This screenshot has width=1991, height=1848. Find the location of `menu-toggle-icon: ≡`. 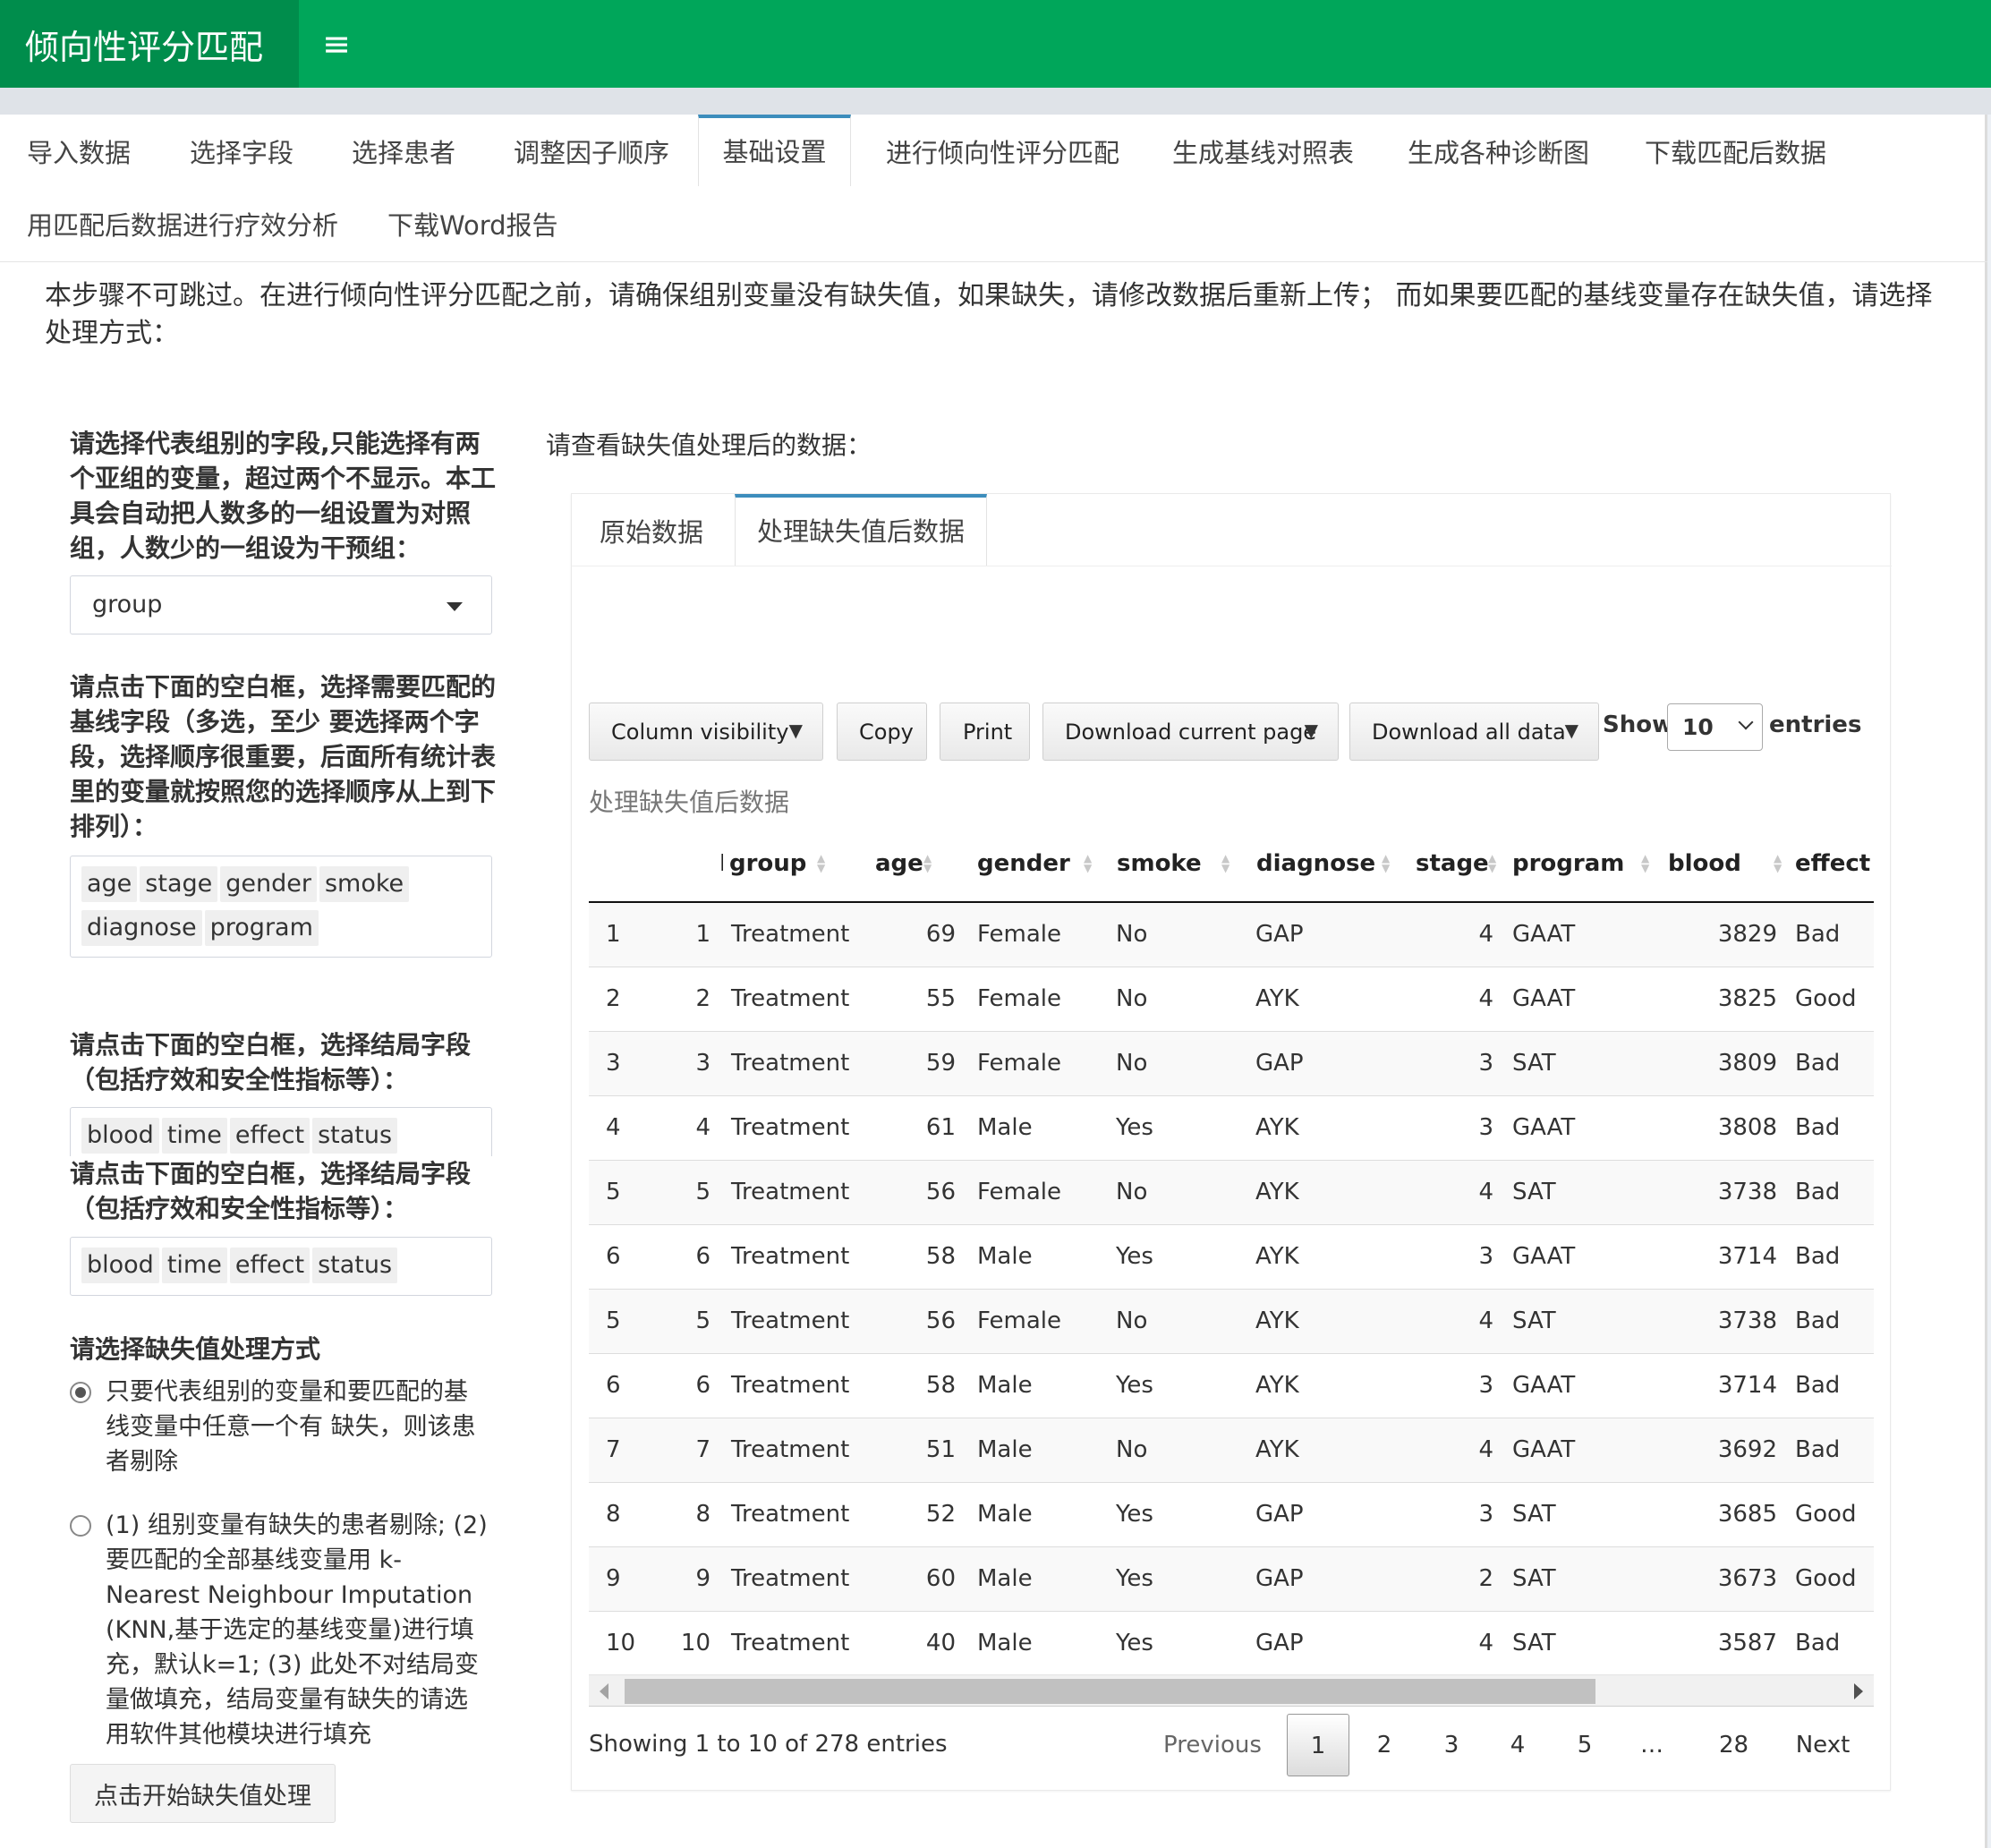

menu-toggle-icon: ≡ is located at coordinates (336, 44).